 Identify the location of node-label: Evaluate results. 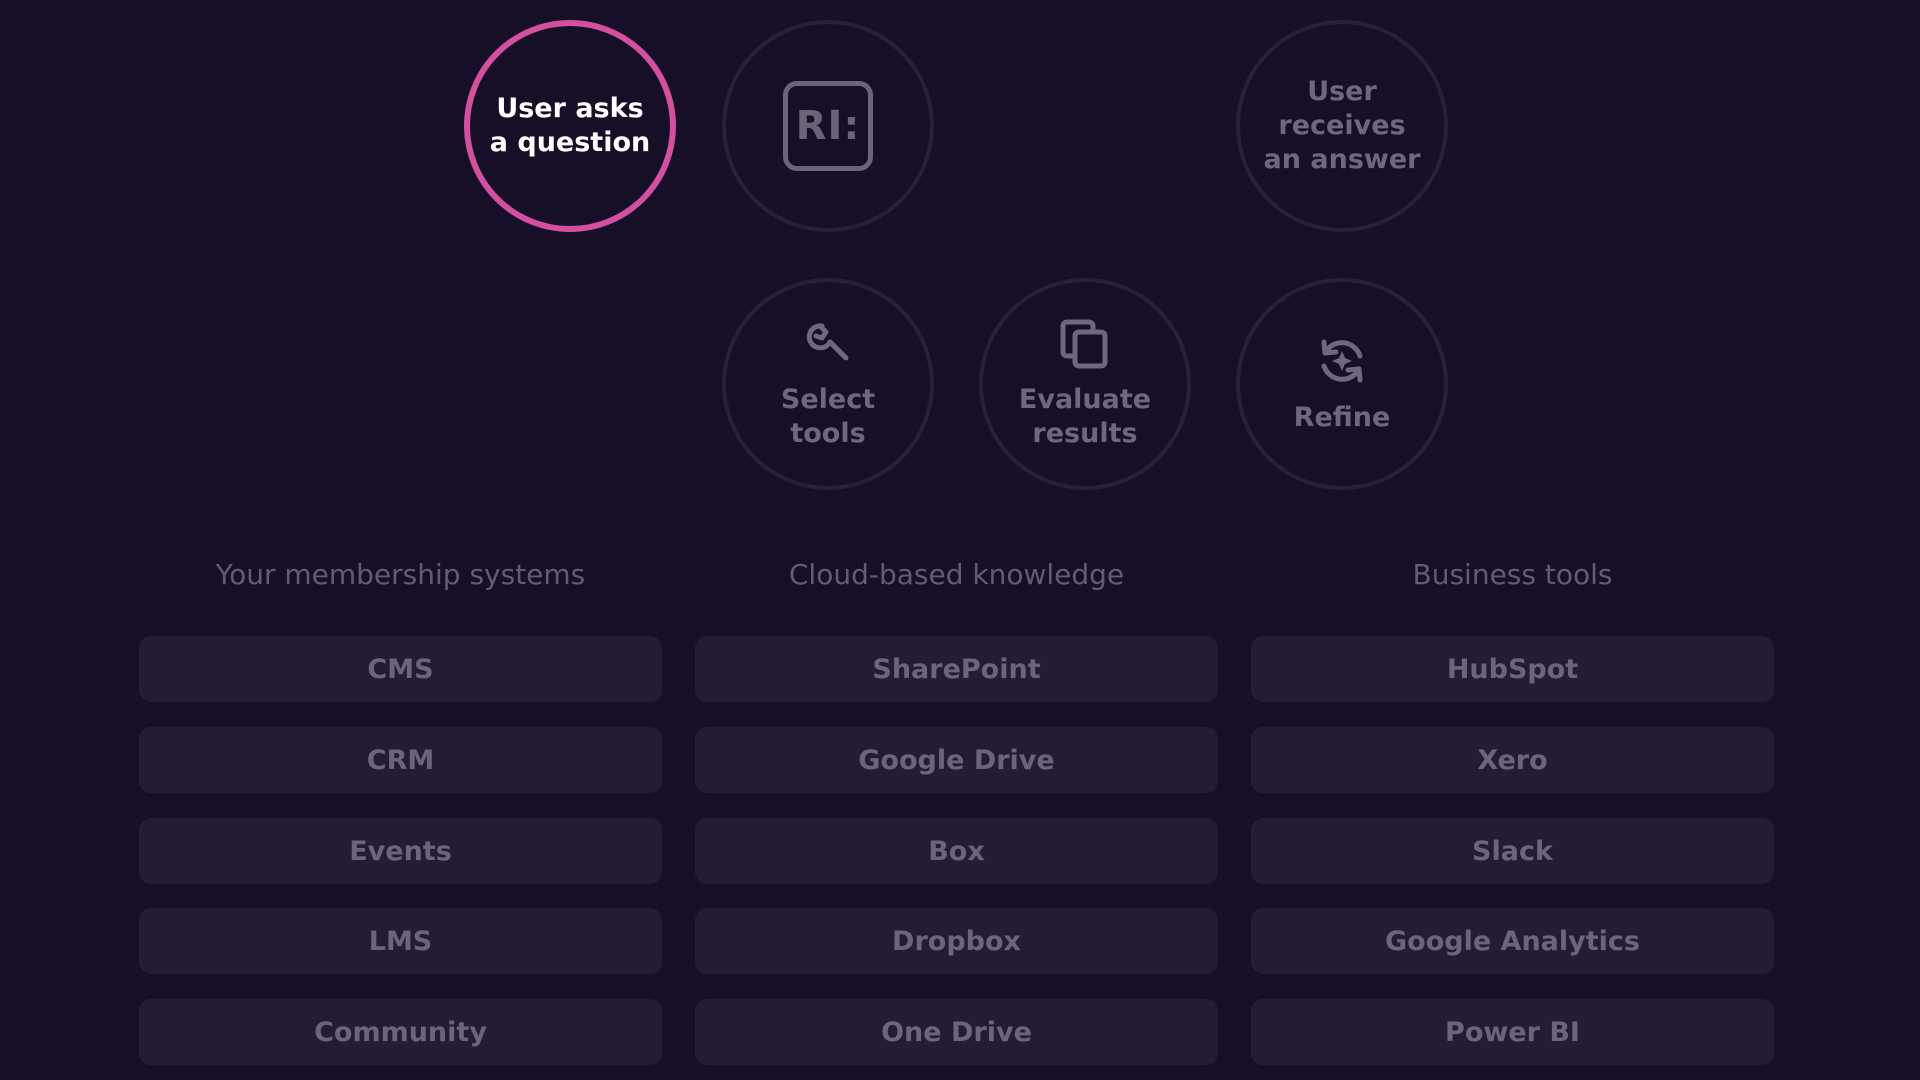
(1085, 416).